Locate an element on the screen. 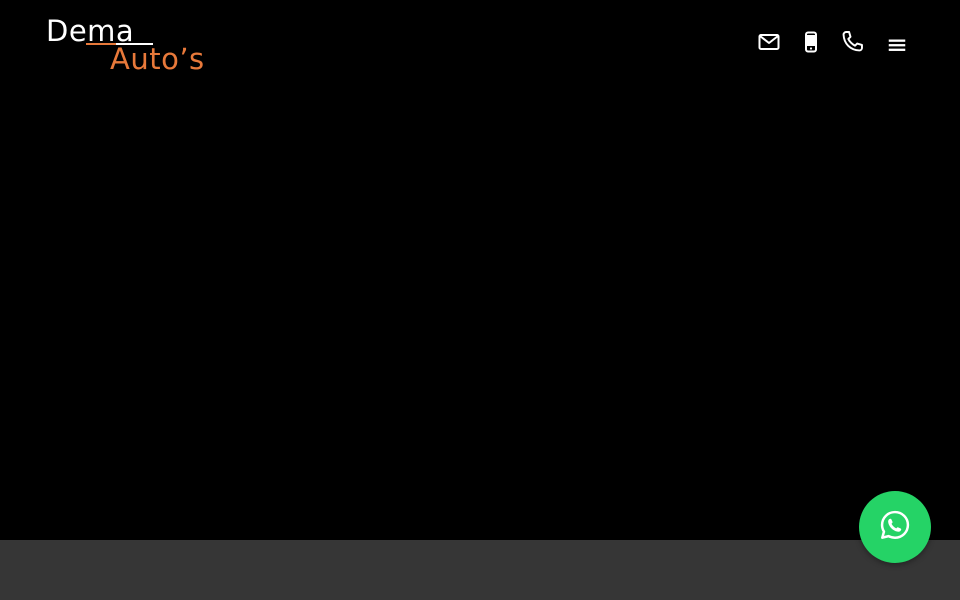 The width and height of the screenshot is (960, 600). menu-icon is located at coordinates (897, 45).